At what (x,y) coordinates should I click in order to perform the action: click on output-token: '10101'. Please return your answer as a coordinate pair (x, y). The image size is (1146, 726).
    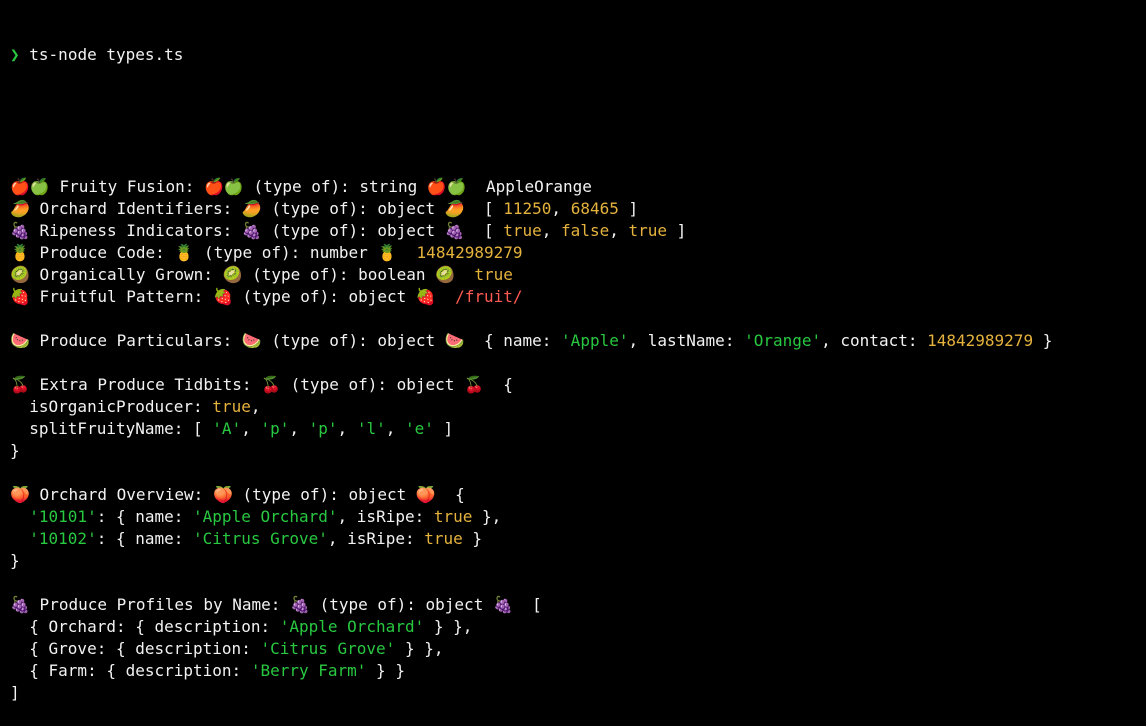
    Looking at the image, I should click on (63, 516).